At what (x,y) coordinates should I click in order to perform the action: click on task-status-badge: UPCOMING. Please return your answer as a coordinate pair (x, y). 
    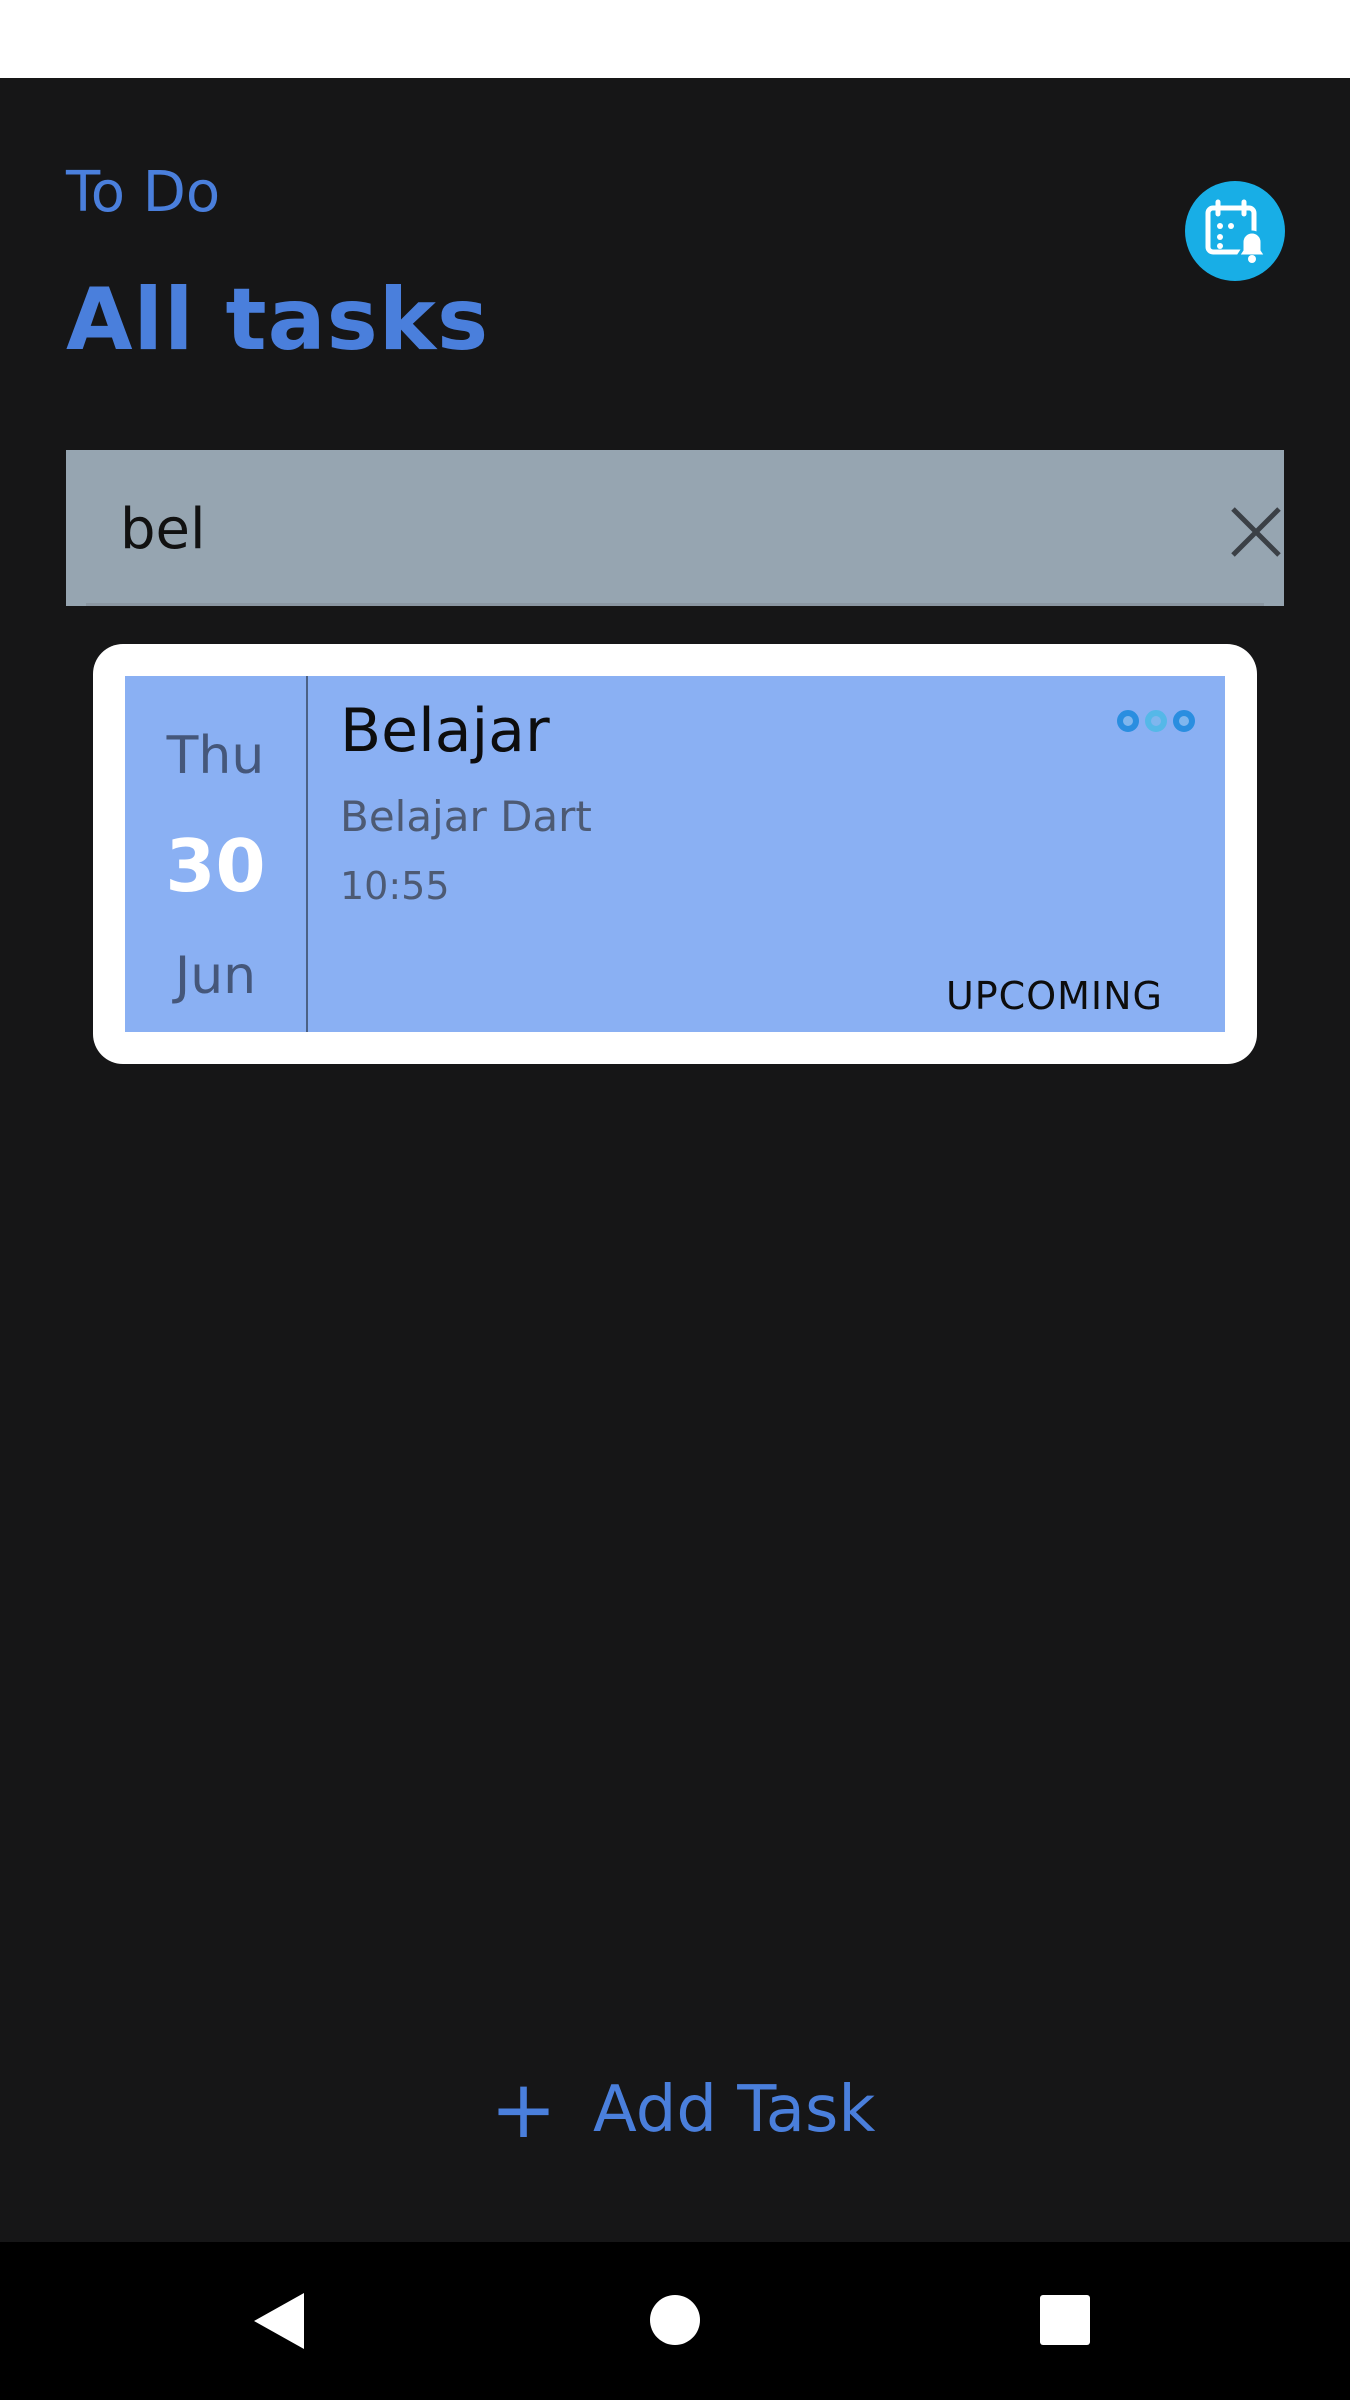
    Looking at the image, I should click on (1054, 996).